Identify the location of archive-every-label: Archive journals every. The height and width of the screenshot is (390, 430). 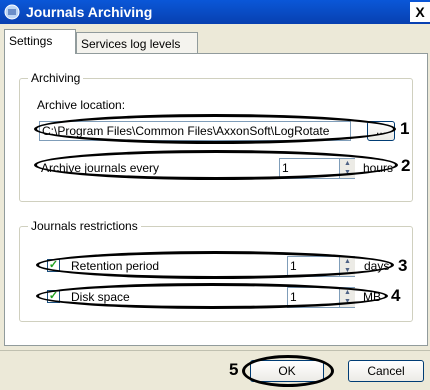
(100, 168).